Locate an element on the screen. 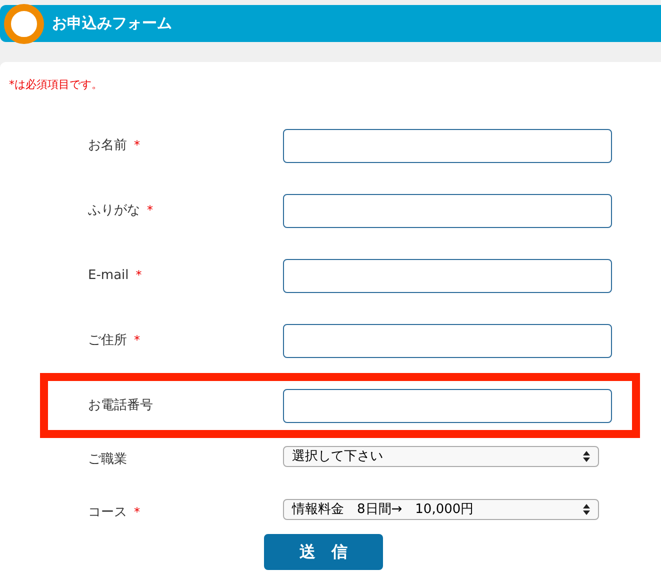  select-field: 情報料金 8日間→ 10,000円 is located at coordinates (441, 509).